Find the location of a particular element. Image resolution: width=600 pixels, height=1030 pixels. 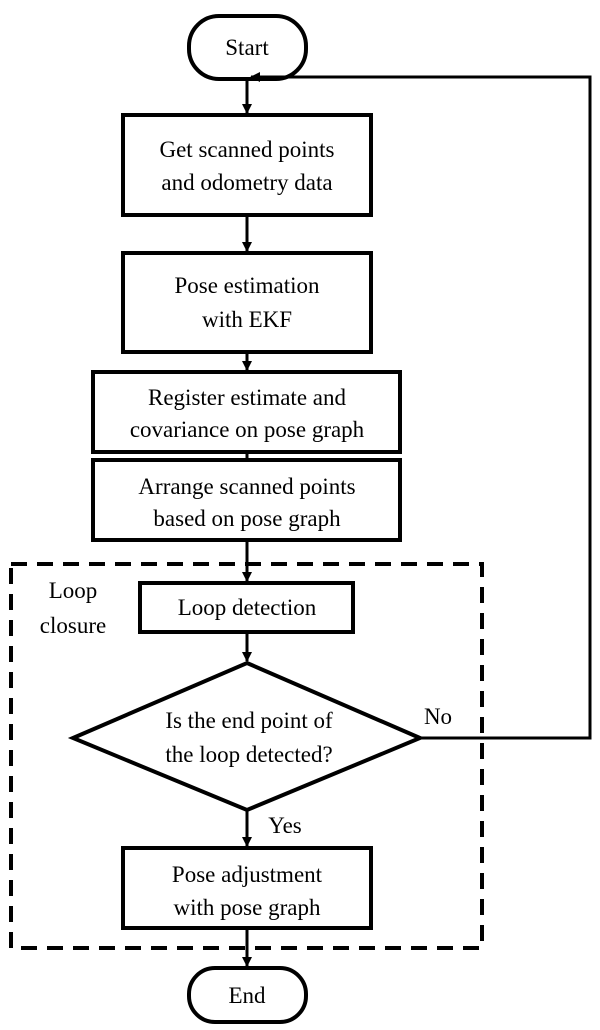

loop-closure-label-line1: Loop is located at coordinates (73, 590).